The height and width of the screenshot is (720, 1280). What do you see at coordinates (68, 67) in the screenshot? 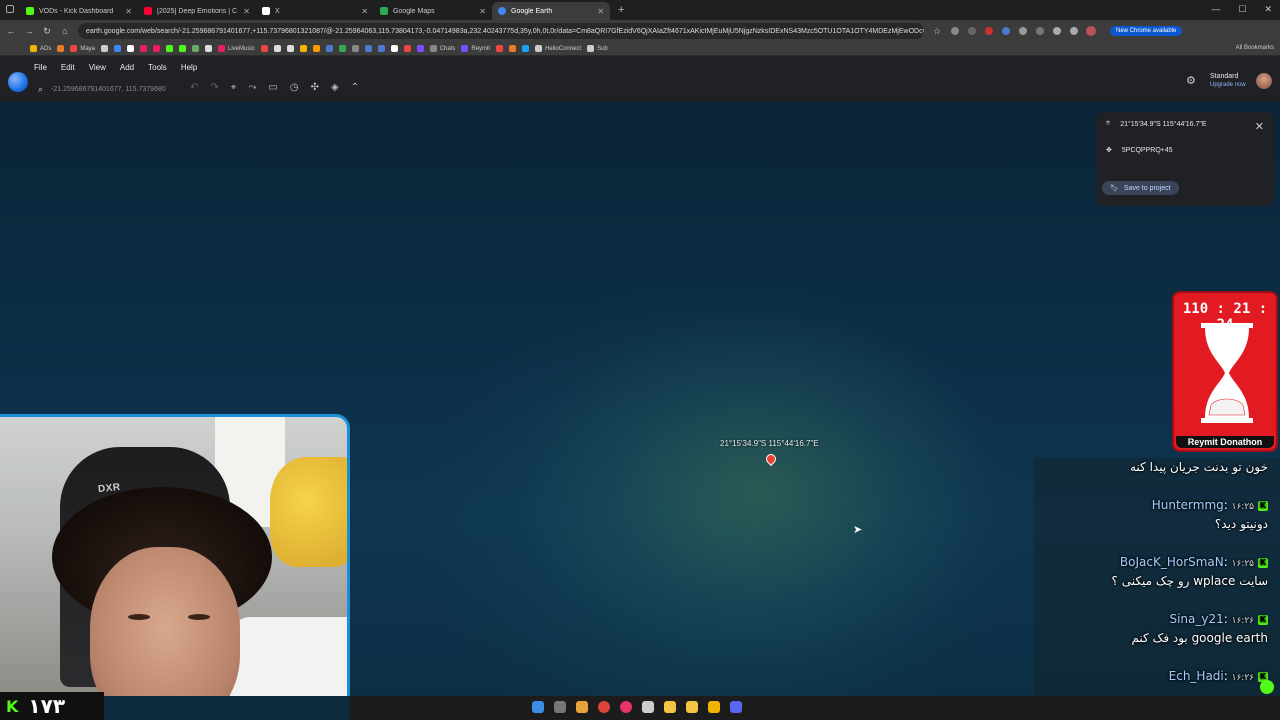
I see `menu-edit: Edit` at bounding box center [68, 67].